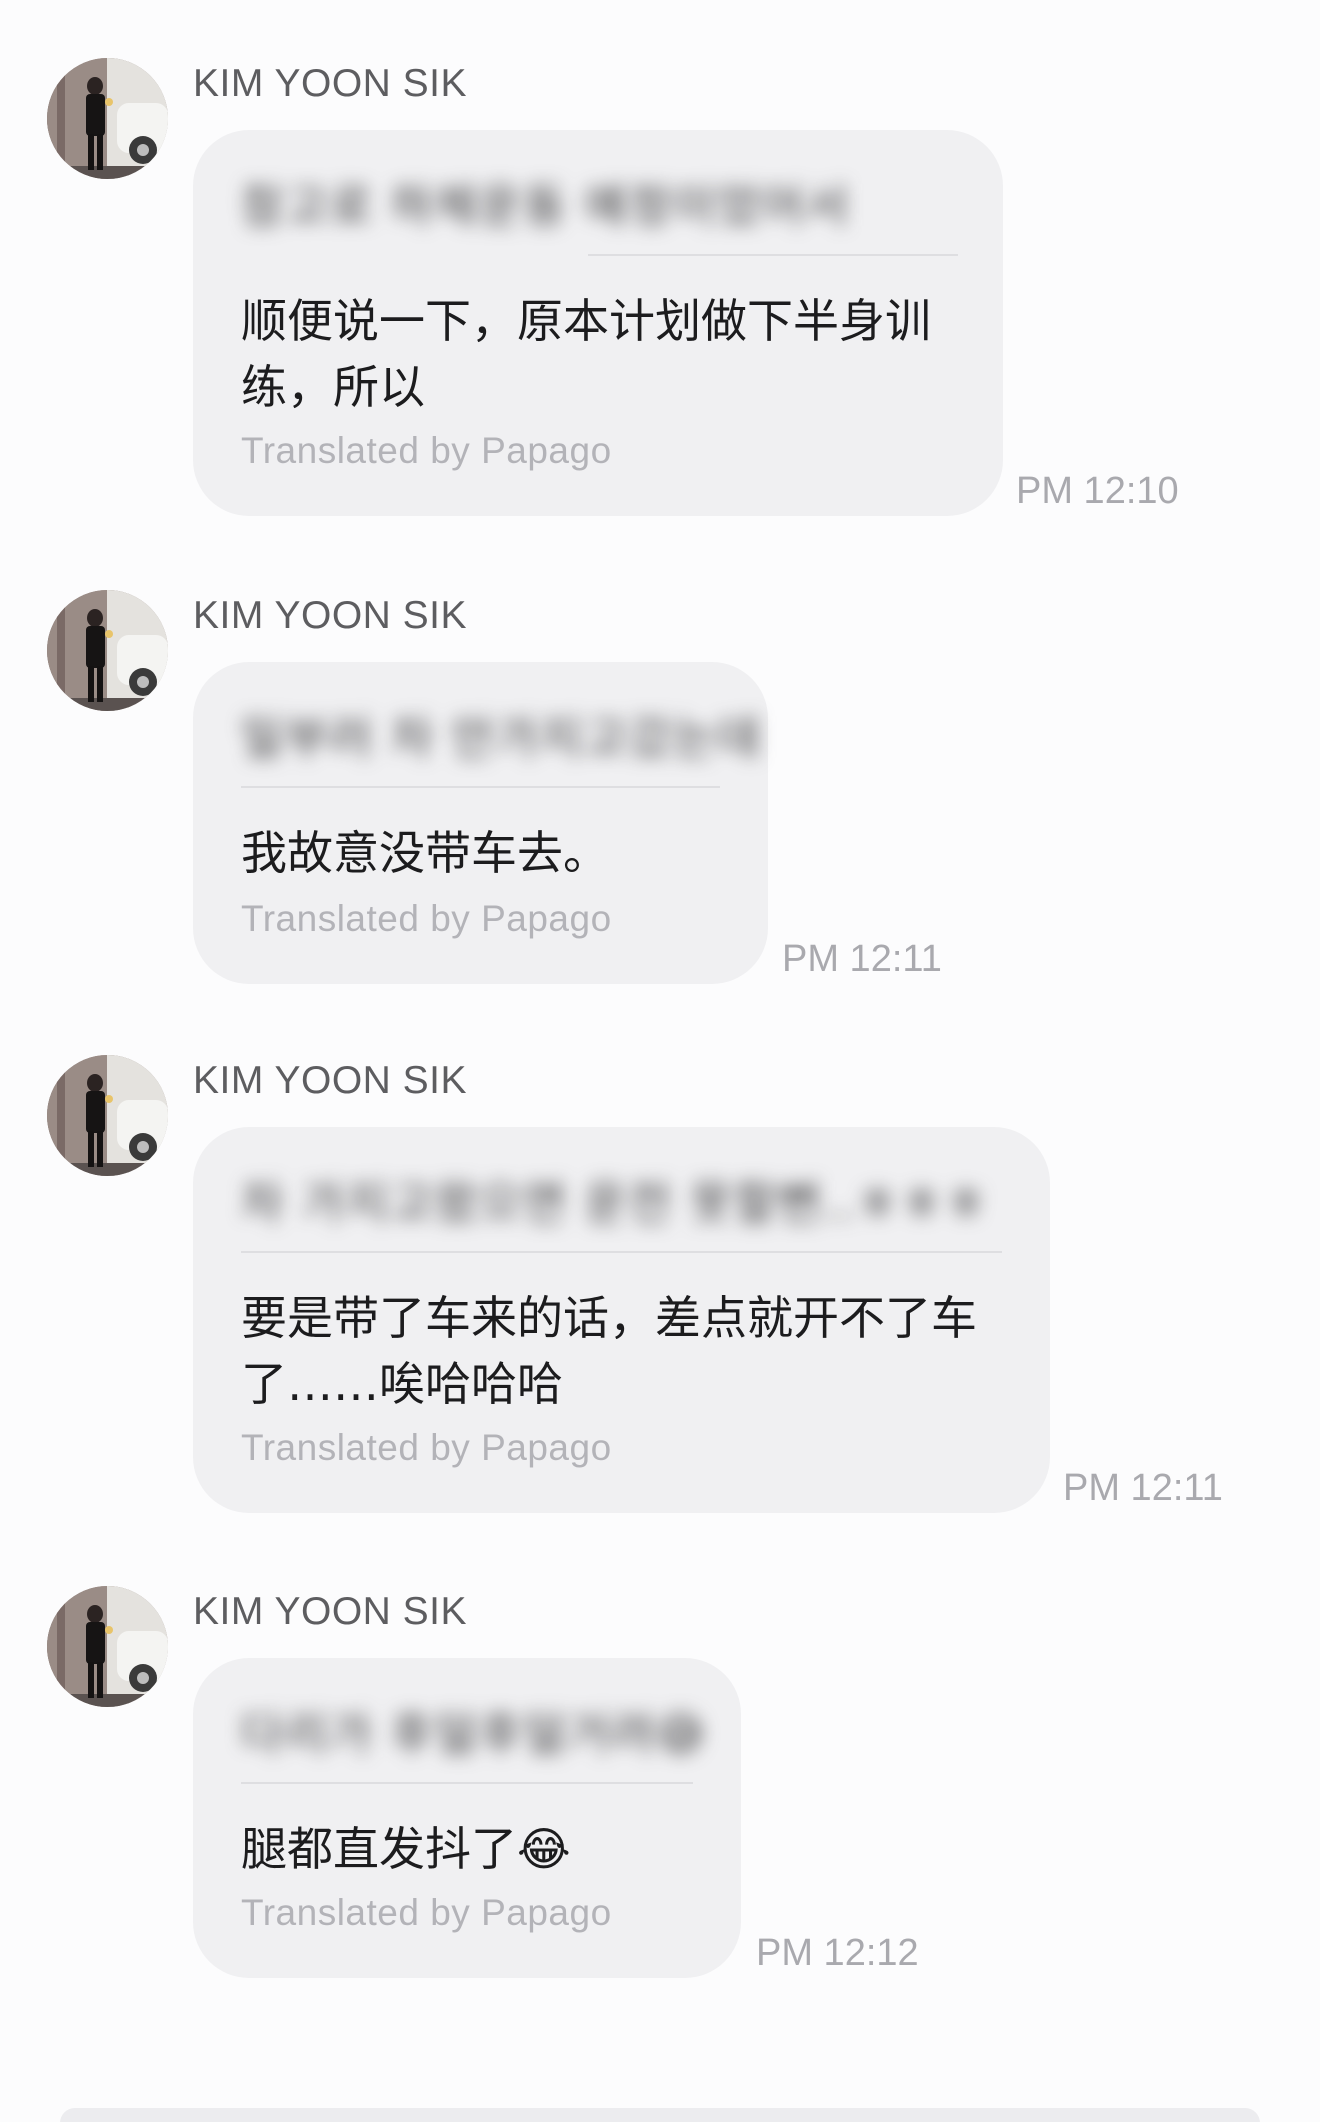  Describe the element at coordinates (406, 1849) in the screenshot. I see `translated-text: 腿都直发抖了😂` at that location.